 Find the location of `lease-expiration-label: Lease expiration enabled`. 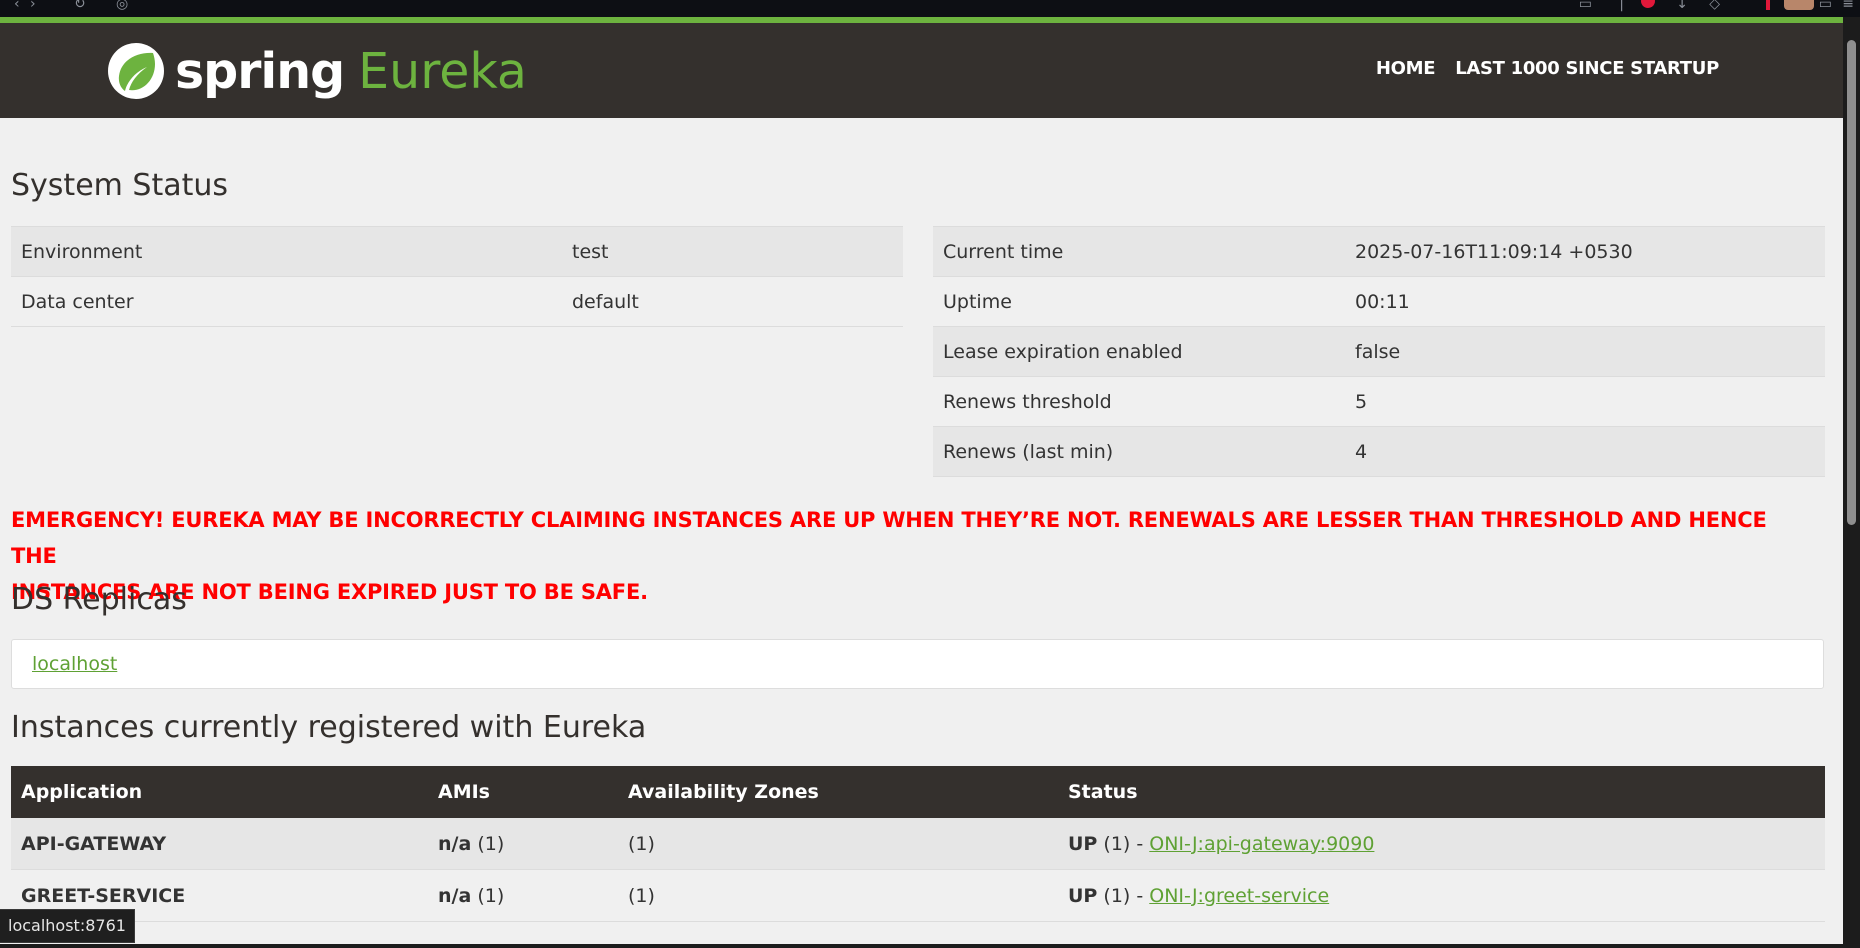

lease-expiration-label: Lease expiration enabled is located at coordinates (1139, 351).